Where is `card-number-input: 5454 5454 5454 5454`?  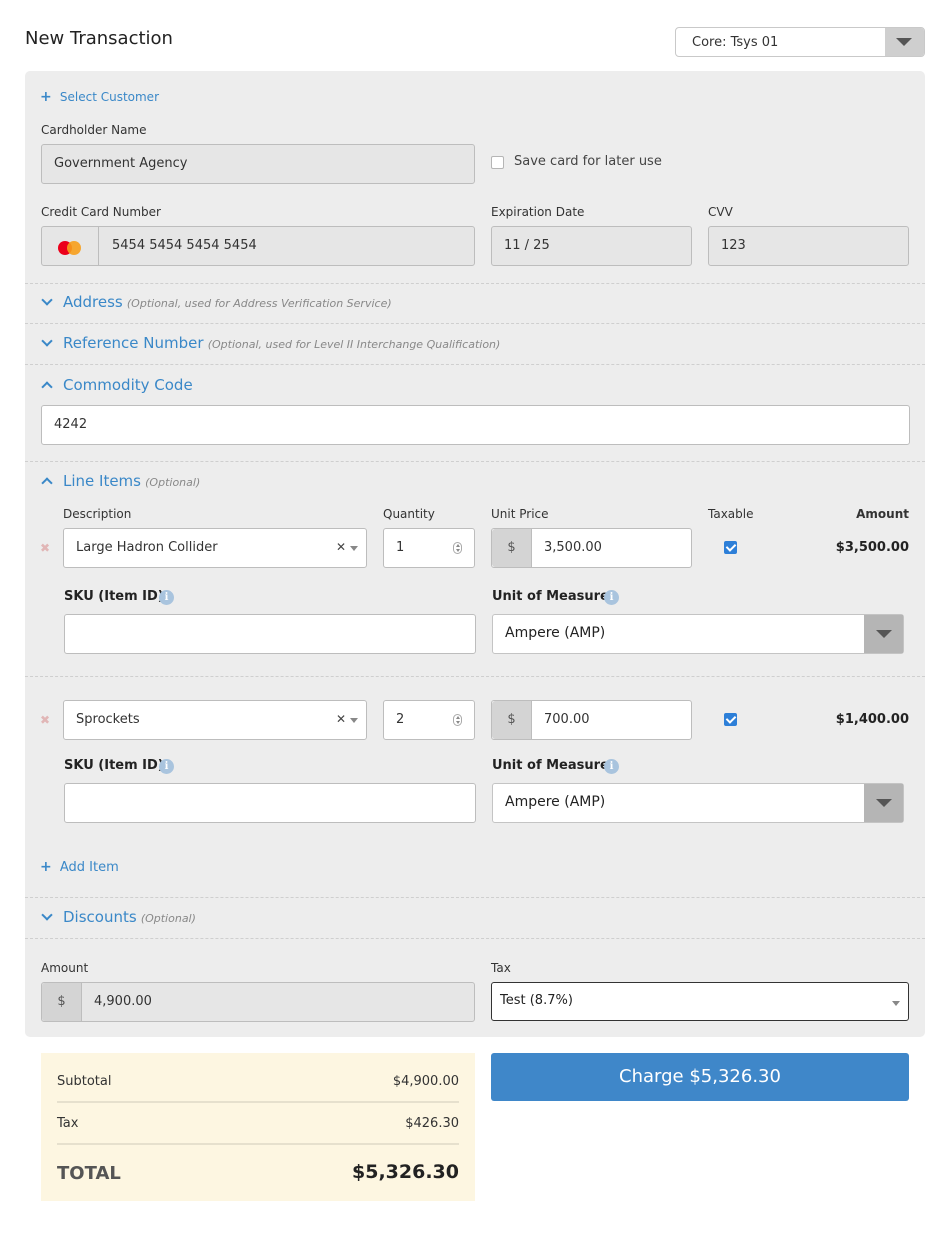
card-number-input: 5454 5454 5454 5454 is located at coordinates (258, 246).